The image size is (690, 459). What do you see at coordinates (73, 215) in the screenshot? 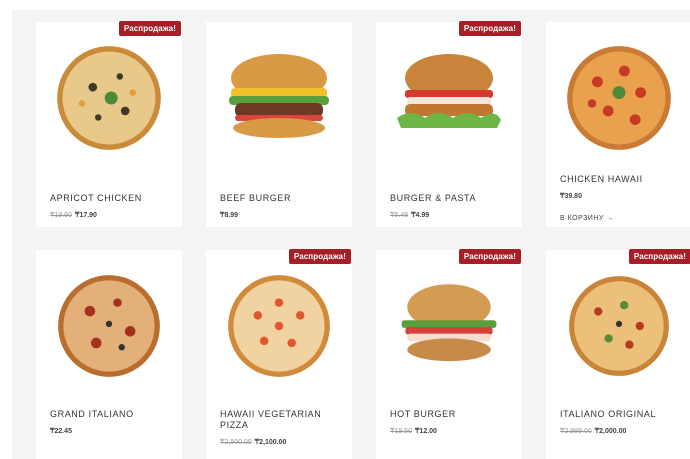
I see `product-price: ₸19.90 ₸17.90` at bounding box center [73, 215].